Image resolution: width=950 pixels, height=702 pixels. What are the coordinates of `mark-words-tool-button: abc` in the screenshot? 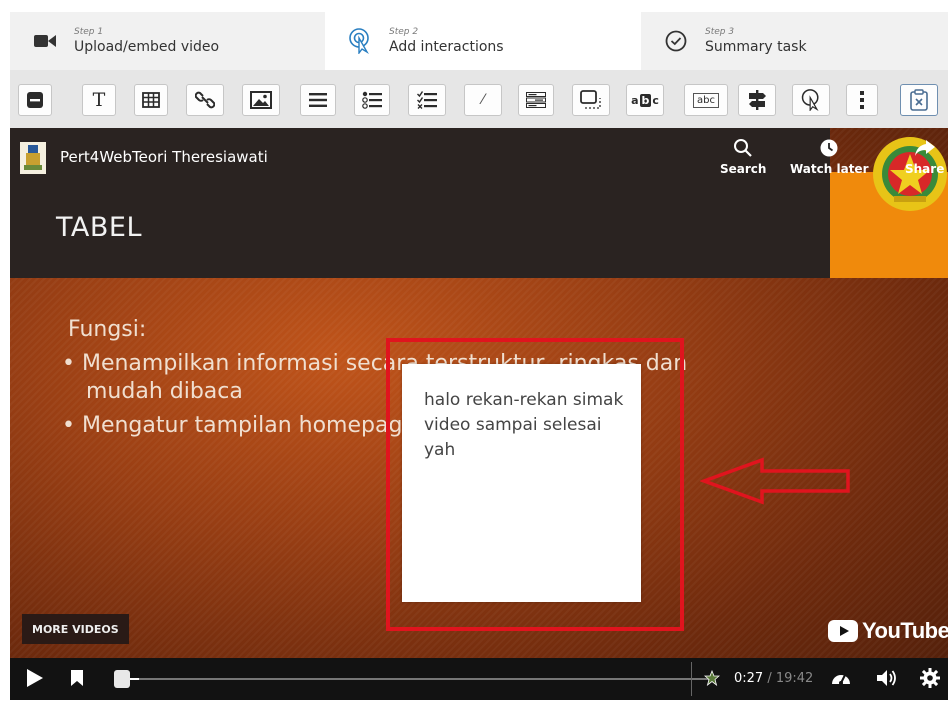 It's located at (645, 100).